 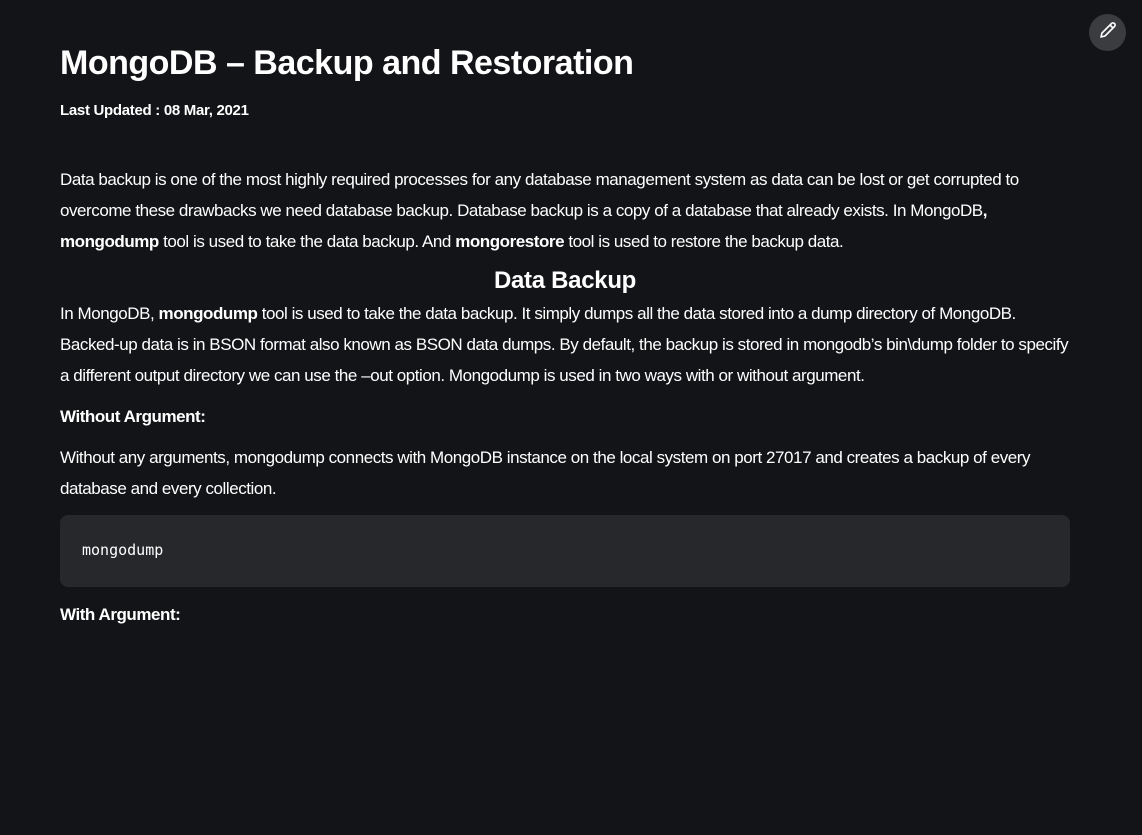 I want to click on page-title: MongoDB – Backup and Restoration, so click(x=347, y=63).